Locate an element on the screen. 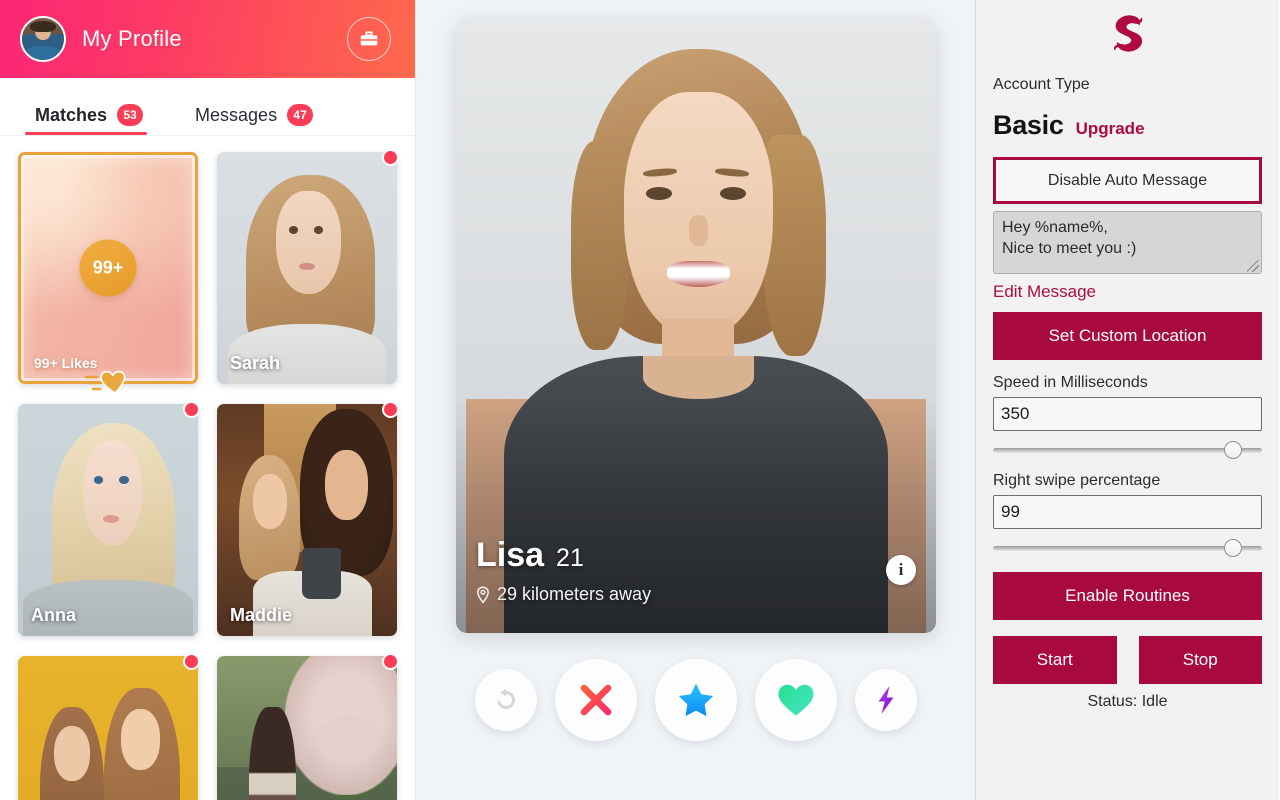  briefcase-button is located at coordinates (369, 39).